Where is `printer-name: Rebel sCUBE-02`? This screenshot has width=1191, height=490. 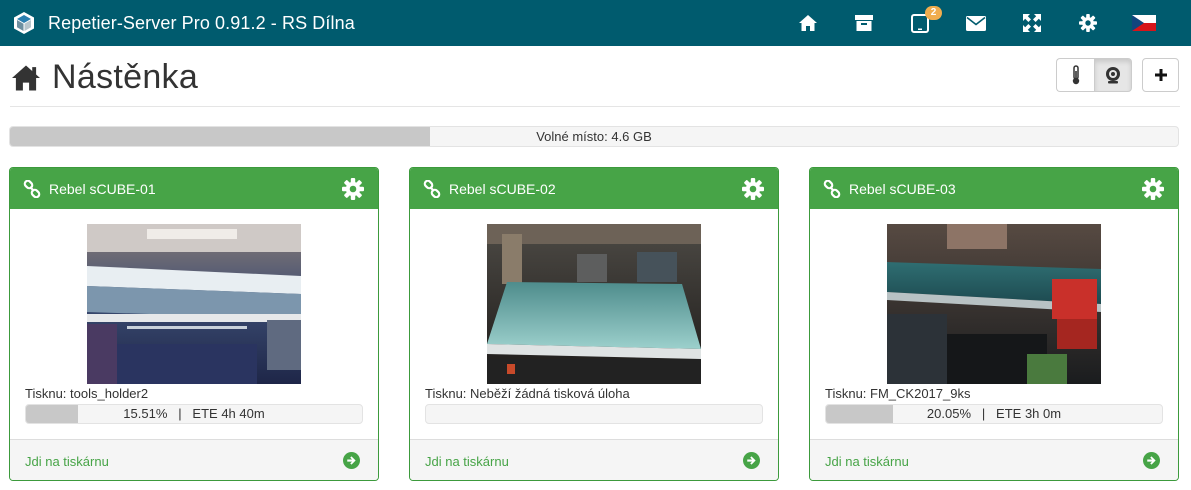 printer-name: Rebel sCUBE-02 is located at coordinates (502, 188).